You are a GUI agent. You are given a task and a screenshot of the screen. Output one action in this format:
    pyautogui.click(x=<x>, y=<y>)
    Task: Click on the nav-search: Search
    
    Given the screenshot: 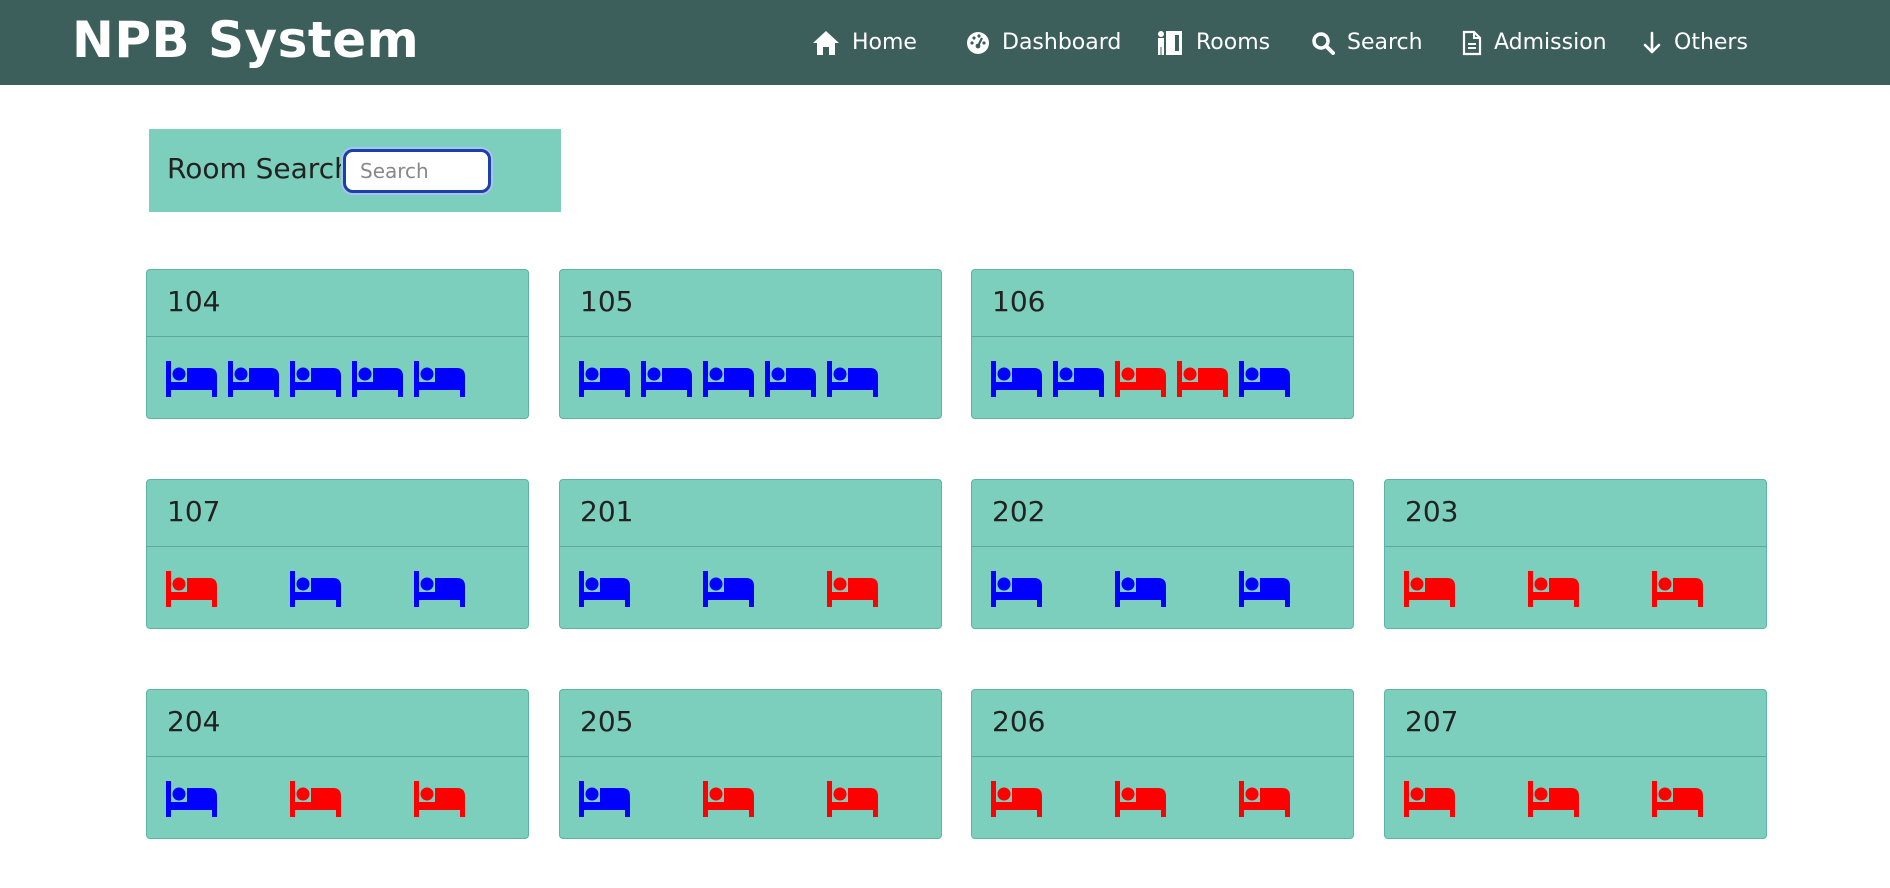 What is the action you would take?
    pyautogui.click(x=1367, y=42)
    